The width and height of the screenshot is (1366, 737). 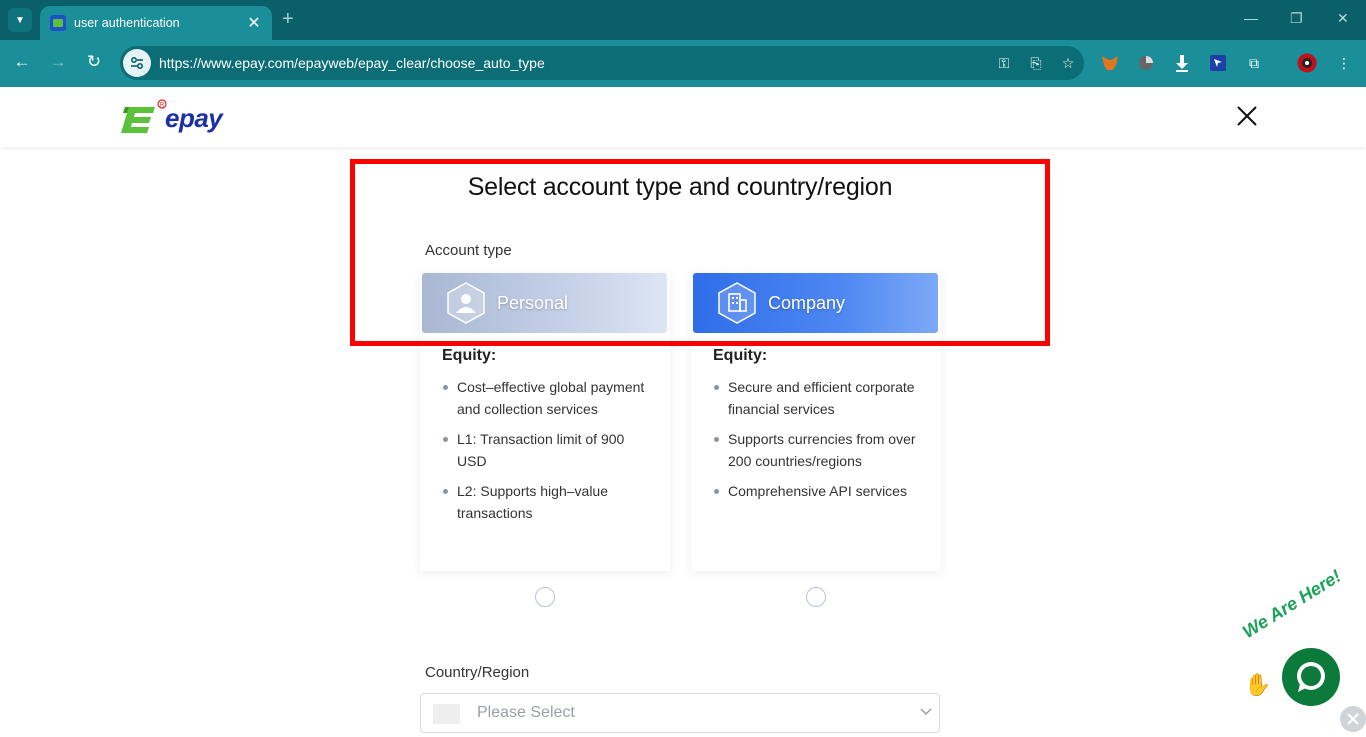 What do you see at coordinates (1036, 63) in the screenshot?
I see `install-app-icon: ⎘` at bounding box center [1036, 63].